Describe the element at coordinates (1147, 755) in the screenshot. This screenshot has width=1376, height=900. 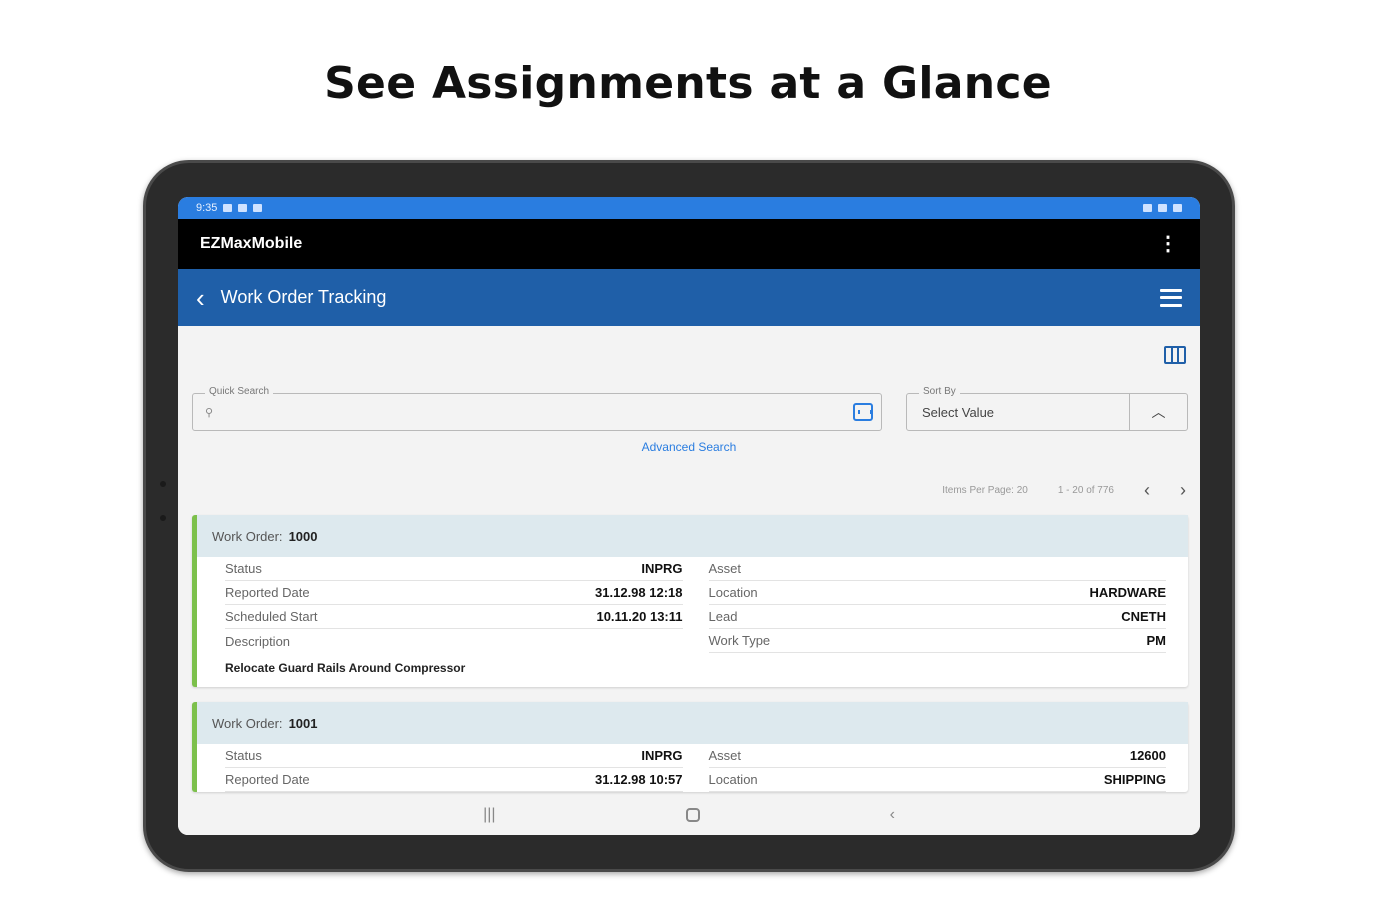
I see `asset-value: 12600` at that location.